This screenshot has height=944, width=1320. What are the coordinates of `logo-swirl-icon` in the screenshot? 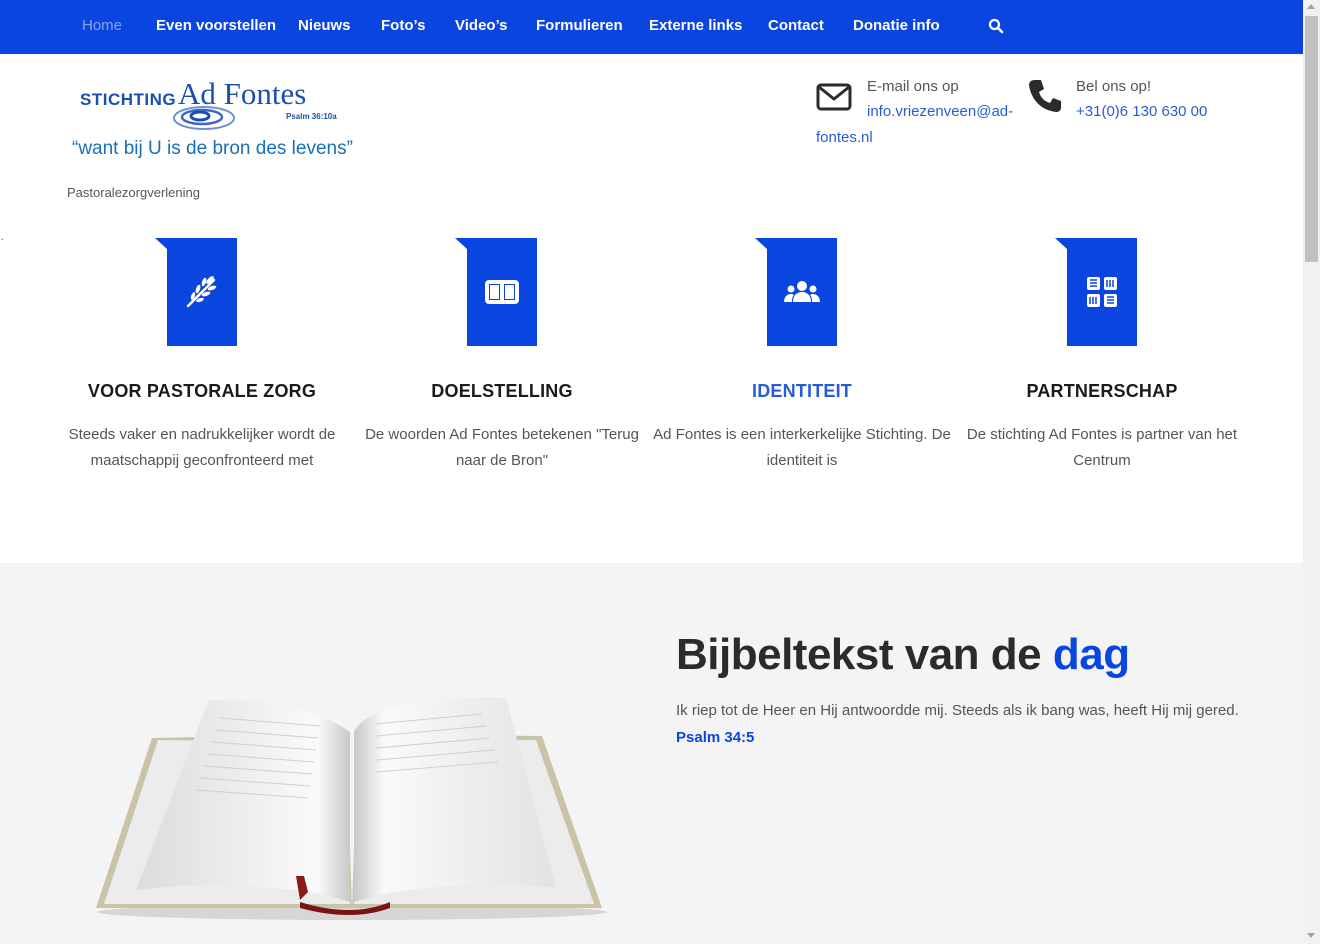 It's located at (204, 118).